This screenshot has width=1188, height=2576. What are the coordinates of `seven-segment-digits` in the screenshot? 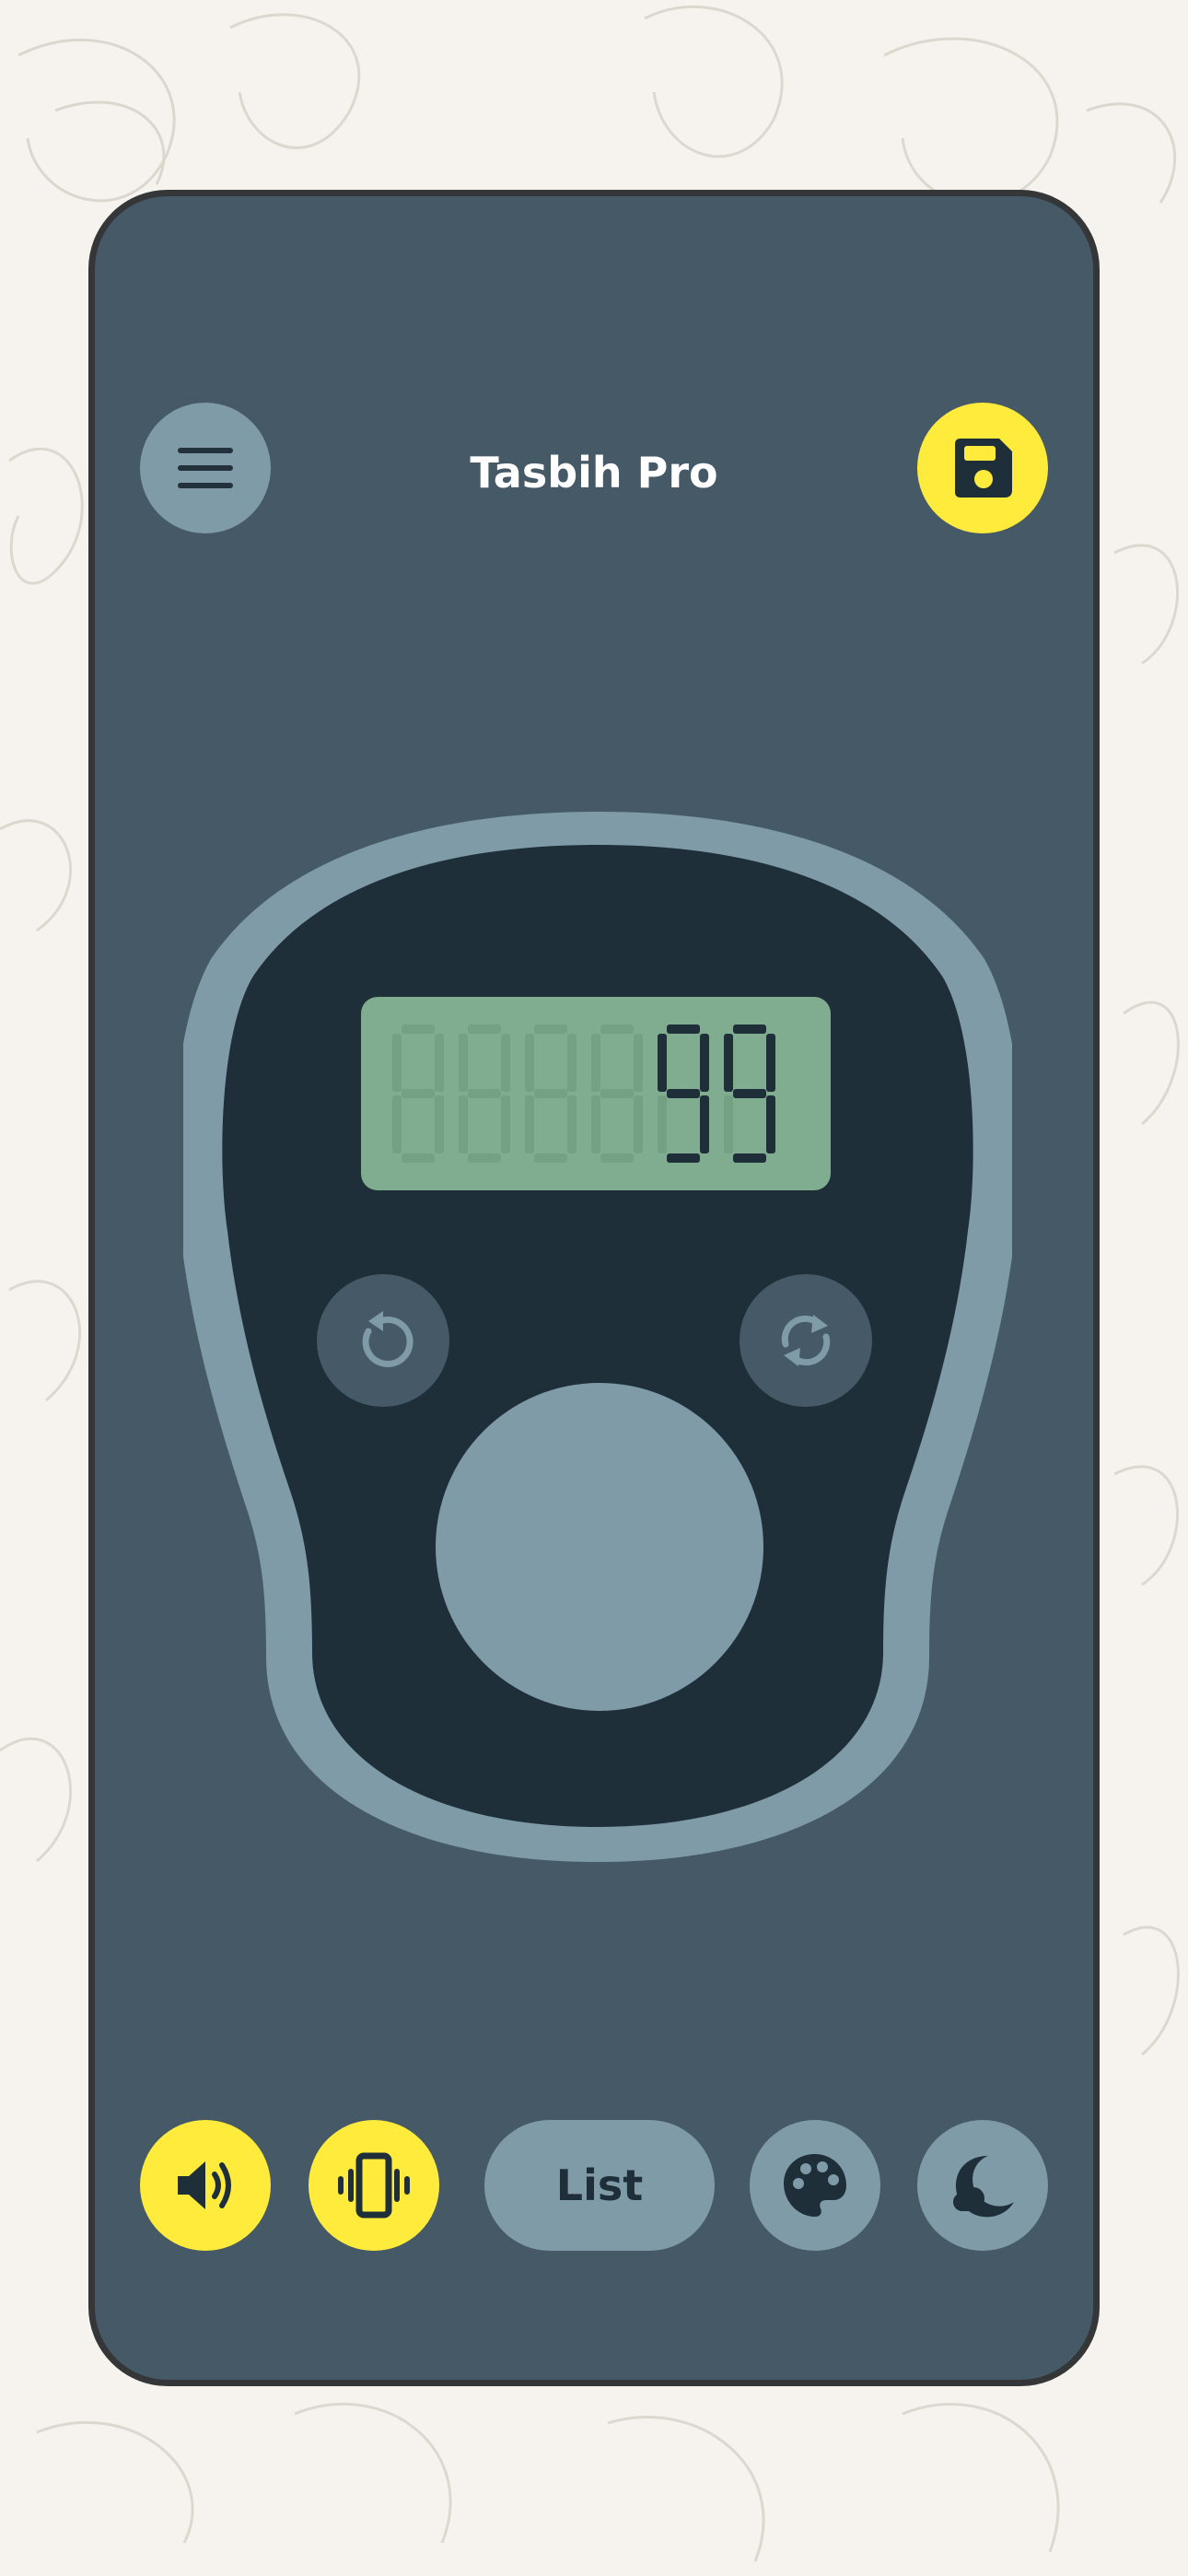 It's located at (583, 1094).